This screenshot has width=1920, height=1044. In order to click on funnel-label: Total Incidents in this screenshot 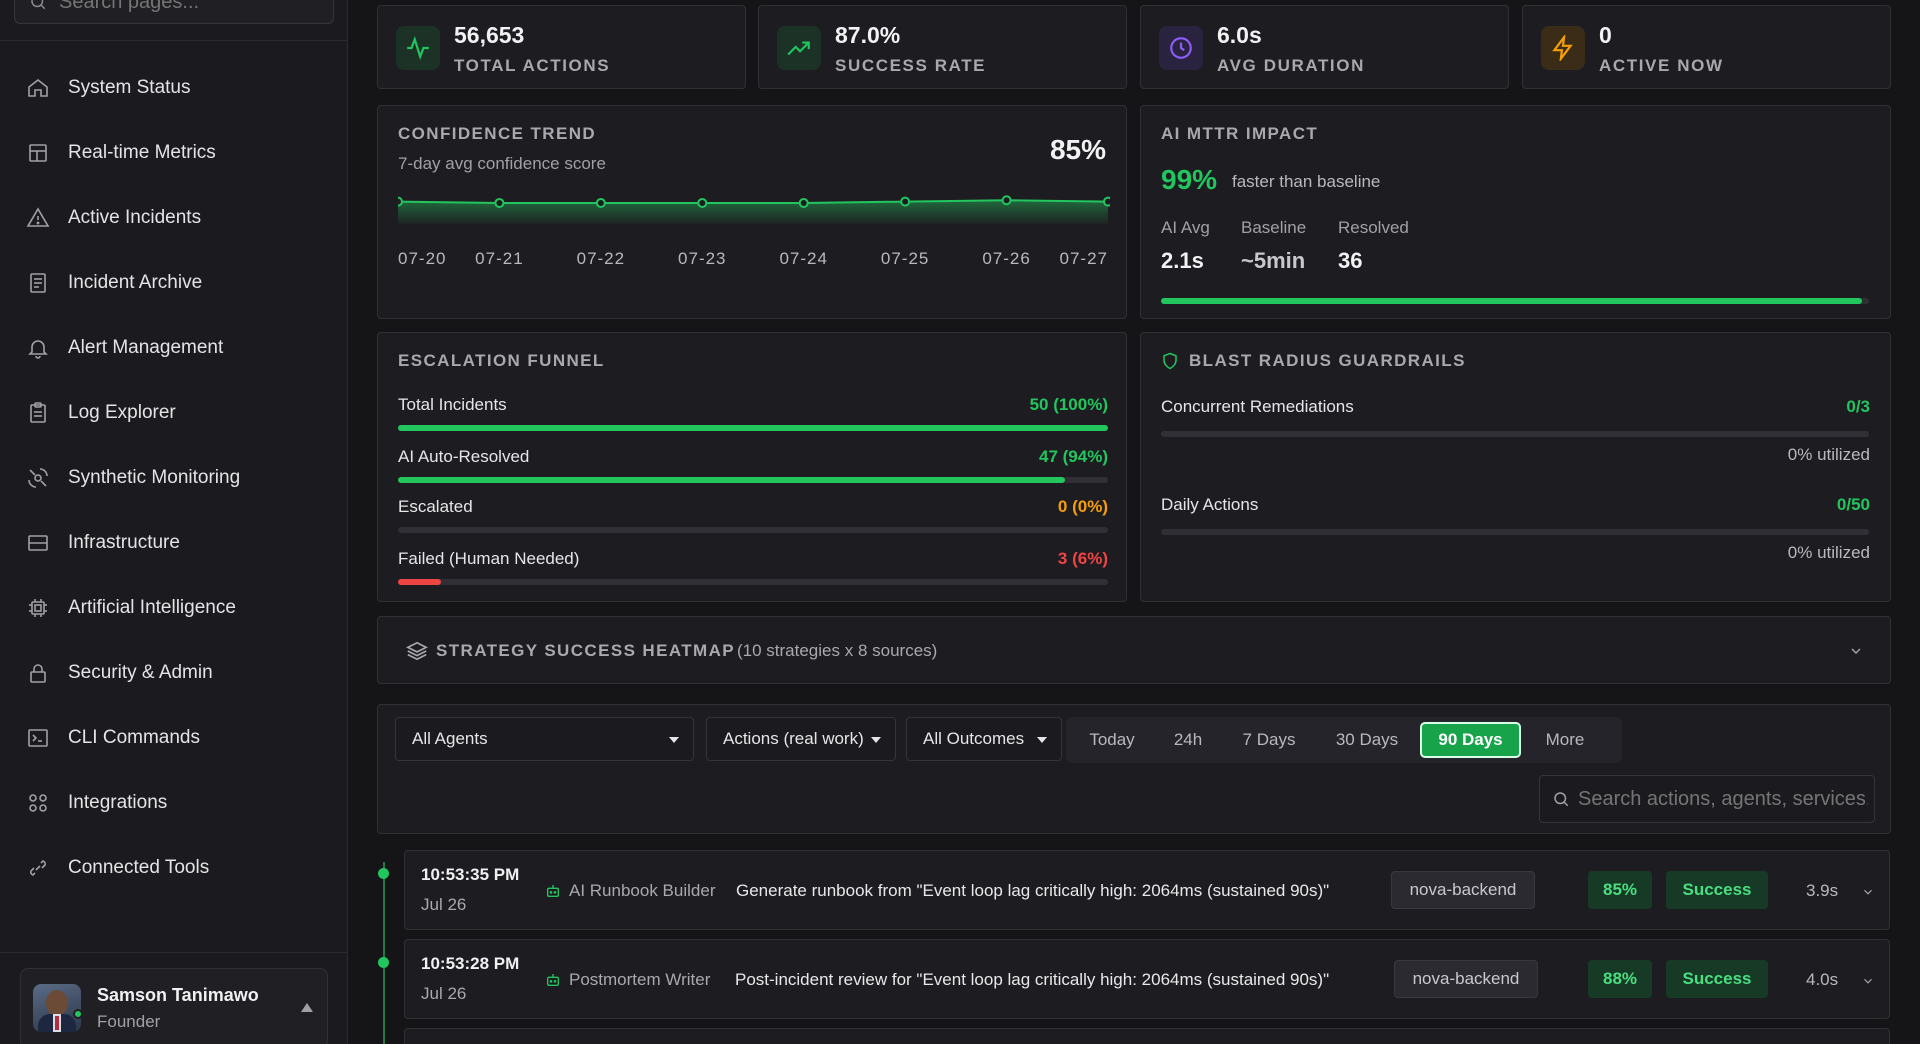, I will do `click(452, 404)`.